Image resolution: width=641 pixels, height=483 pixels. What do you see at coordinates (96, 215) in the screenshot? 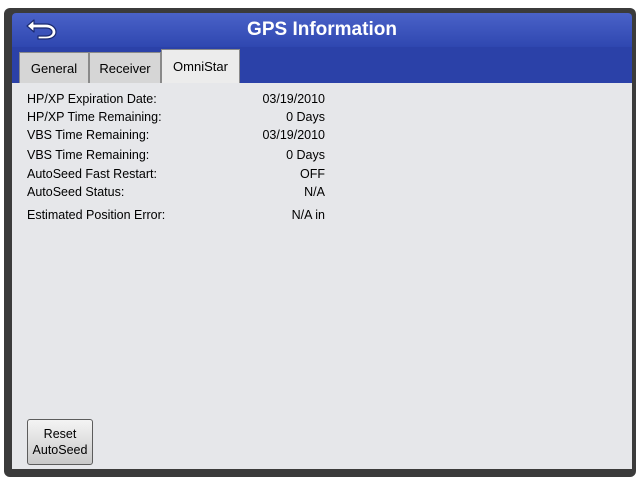
I see `row-label: Estimated Position Error:` at bounding box center [96, 215].